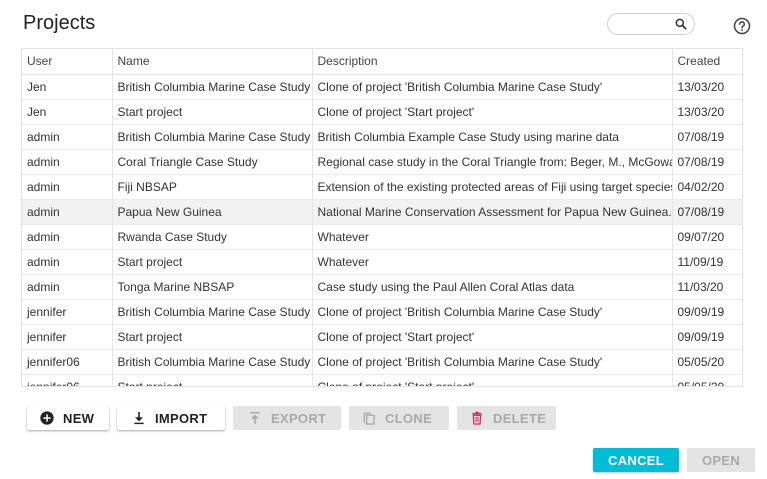 The height and width of the screenshot is (479, 767). I want to click on clone-button: CLONE, so click(399, 418).